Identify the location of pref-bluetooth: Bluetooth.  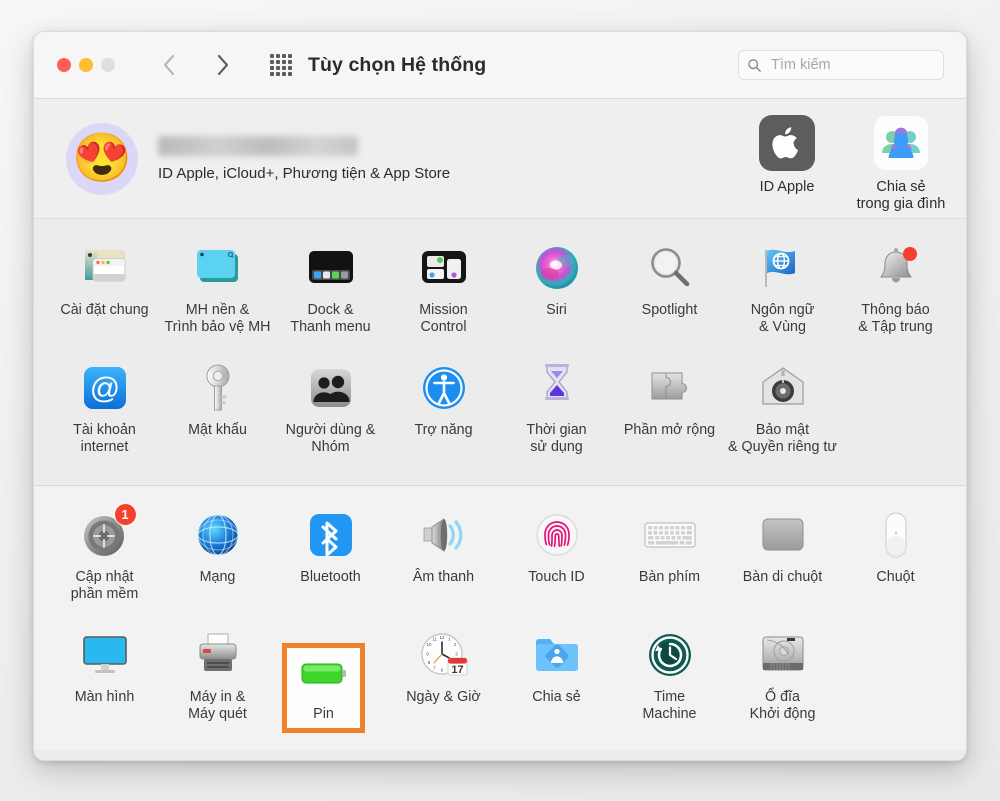
(330, 562).